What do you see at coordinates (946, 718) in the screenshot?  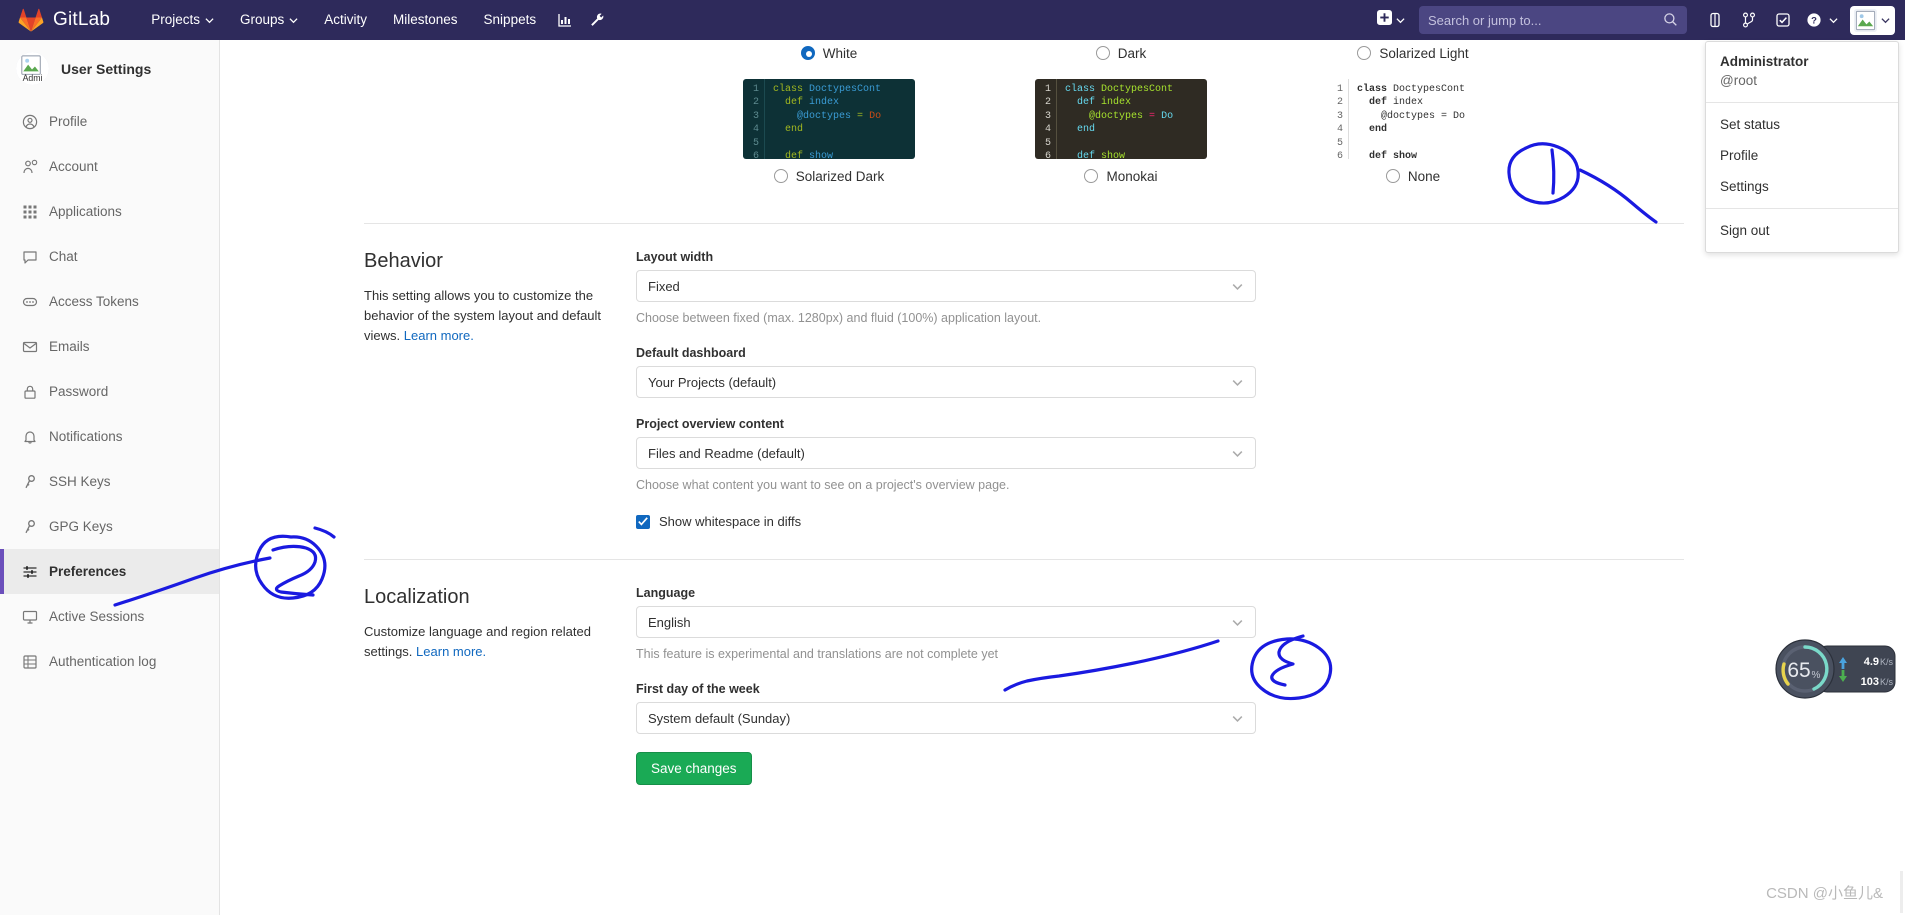 I see `first-day-of-week-select: System default (Sunday)` at bounding box center [946, 718].